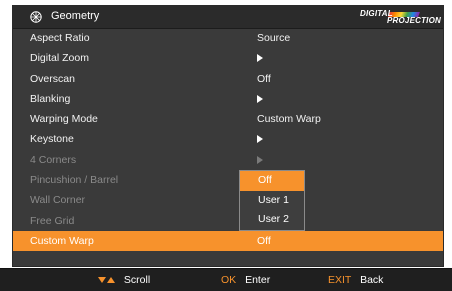  What do you see at coordinates (372, 280) in the screenshot?
I see `back-label: Back` at bounding box center [372, 280].